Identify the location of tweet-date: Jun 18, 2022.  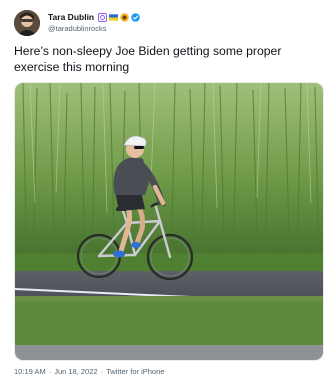
(75, 371).